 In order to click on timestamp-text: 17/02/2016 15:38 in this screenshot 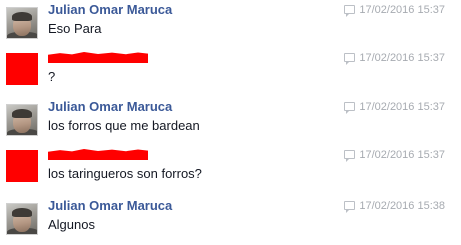, I will do `click(402, 206)`.